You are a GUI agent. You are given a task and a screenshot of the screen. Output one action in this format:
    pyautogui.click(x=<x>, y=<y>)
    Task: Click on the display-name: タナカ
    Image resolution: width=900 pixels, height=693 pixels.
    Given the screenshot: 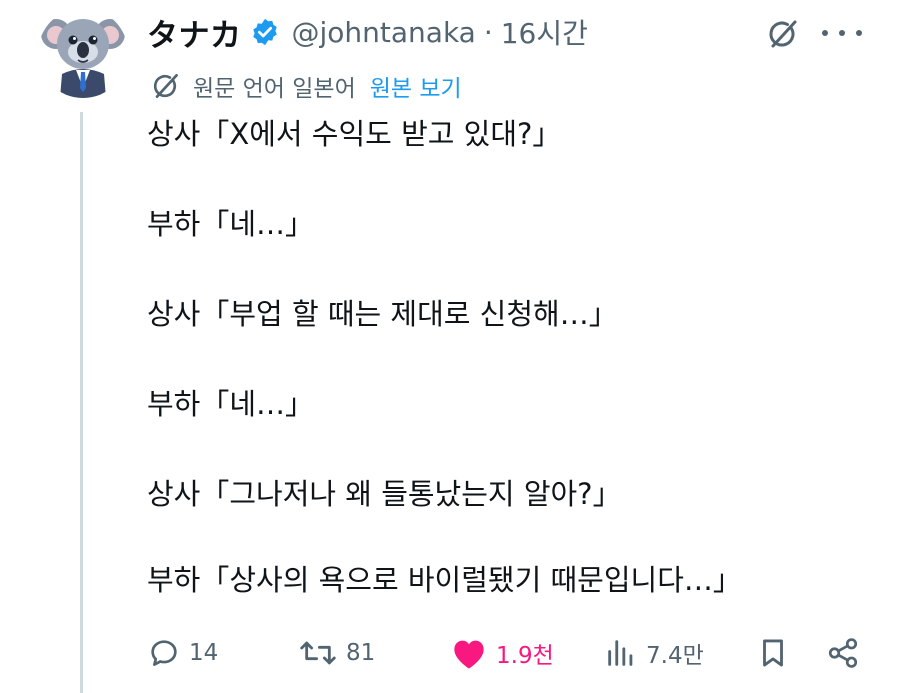 What is the action you would take?
    pyautogui.click(x=194, y=32)
    